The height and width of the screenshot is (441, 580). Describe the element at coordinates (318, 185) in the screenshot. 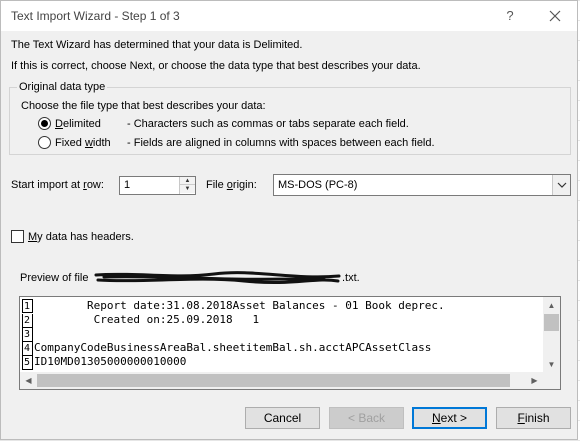

I see `file-origin-value: MS-DOS (PC-8)` at that location.